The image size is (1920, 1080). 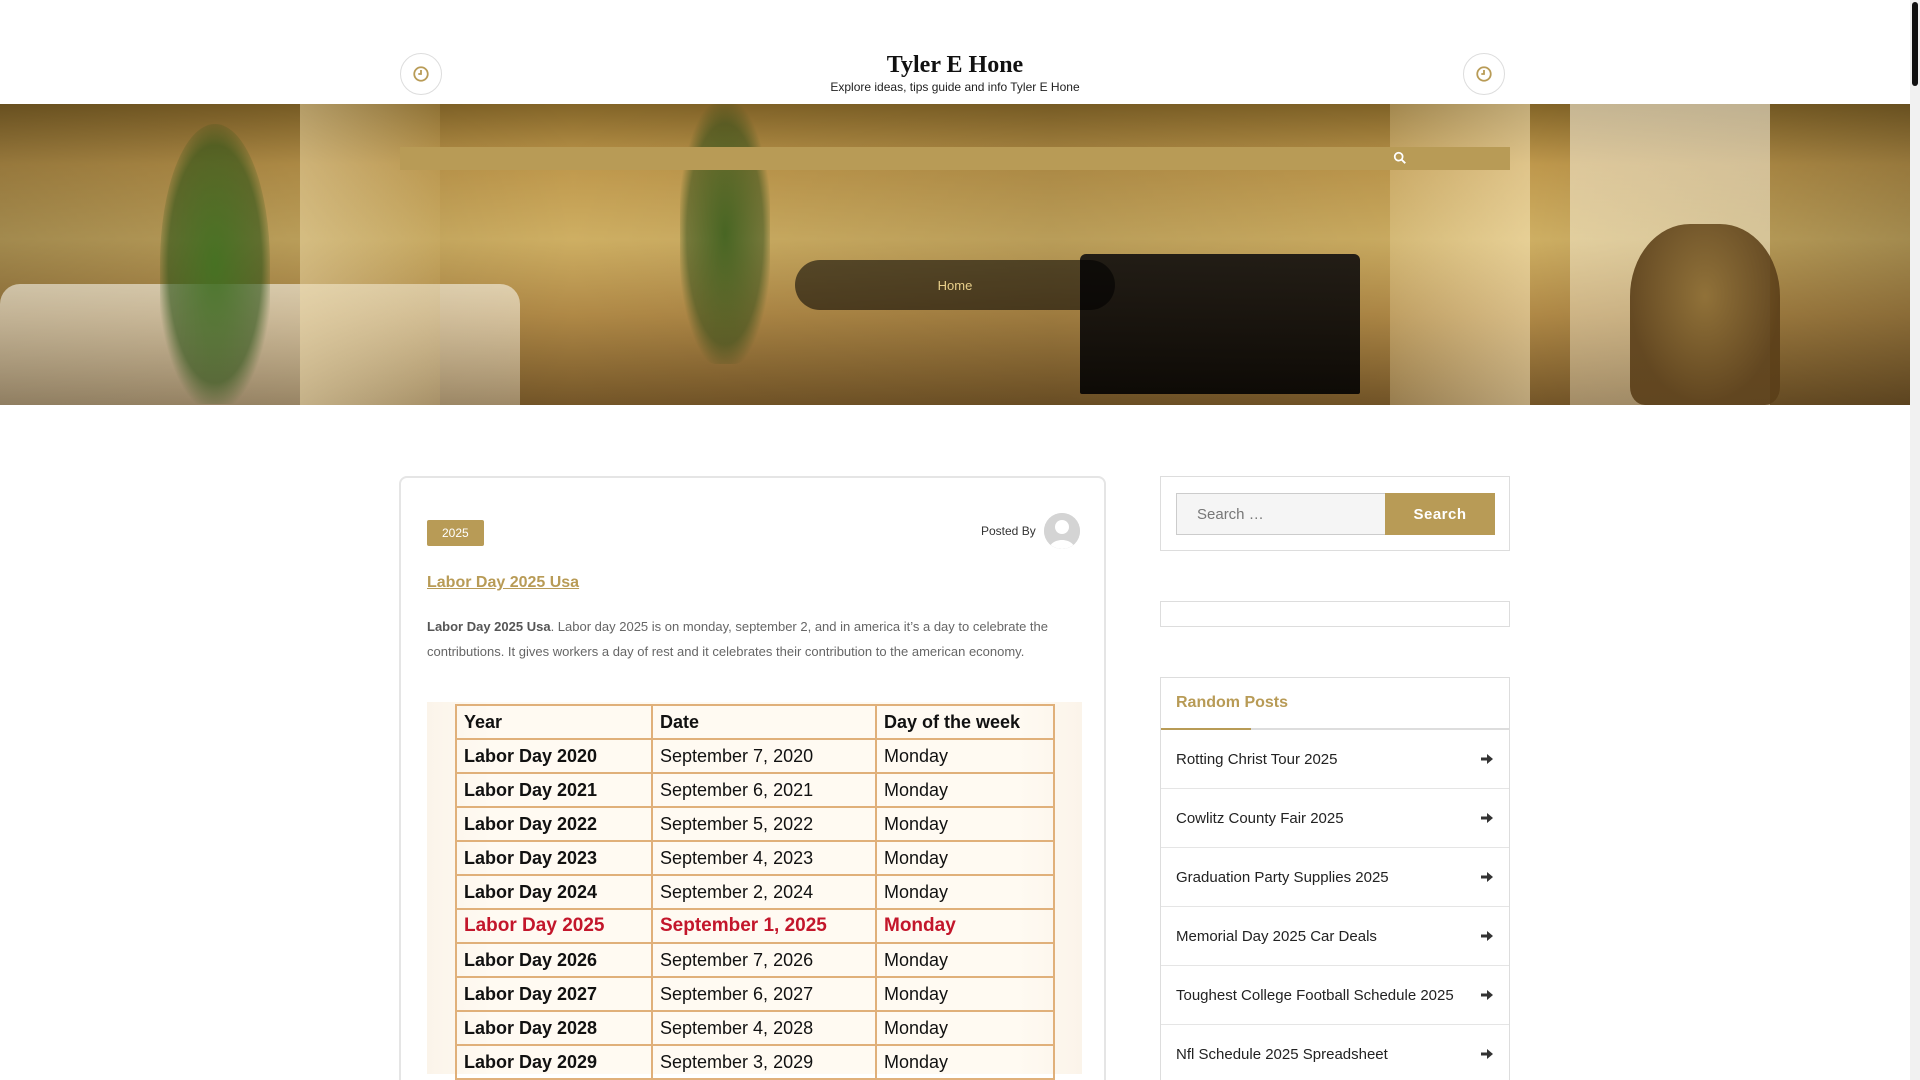 I want to click on random-post-label: Nfl Schedule 2025 Spreadsheet, so click(x=1282, y=1054).